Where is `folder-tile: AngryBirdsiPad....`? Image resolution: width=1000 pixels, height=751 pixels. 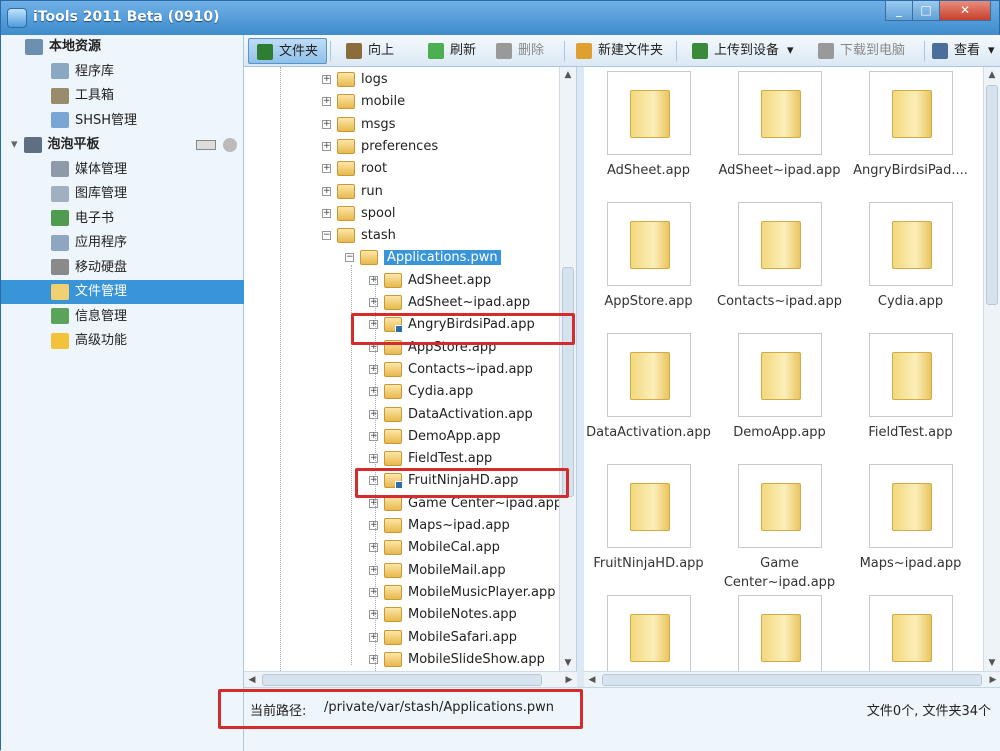 folder-tile: AngryBirdsiPad.... is located at coordinates (910, 125).